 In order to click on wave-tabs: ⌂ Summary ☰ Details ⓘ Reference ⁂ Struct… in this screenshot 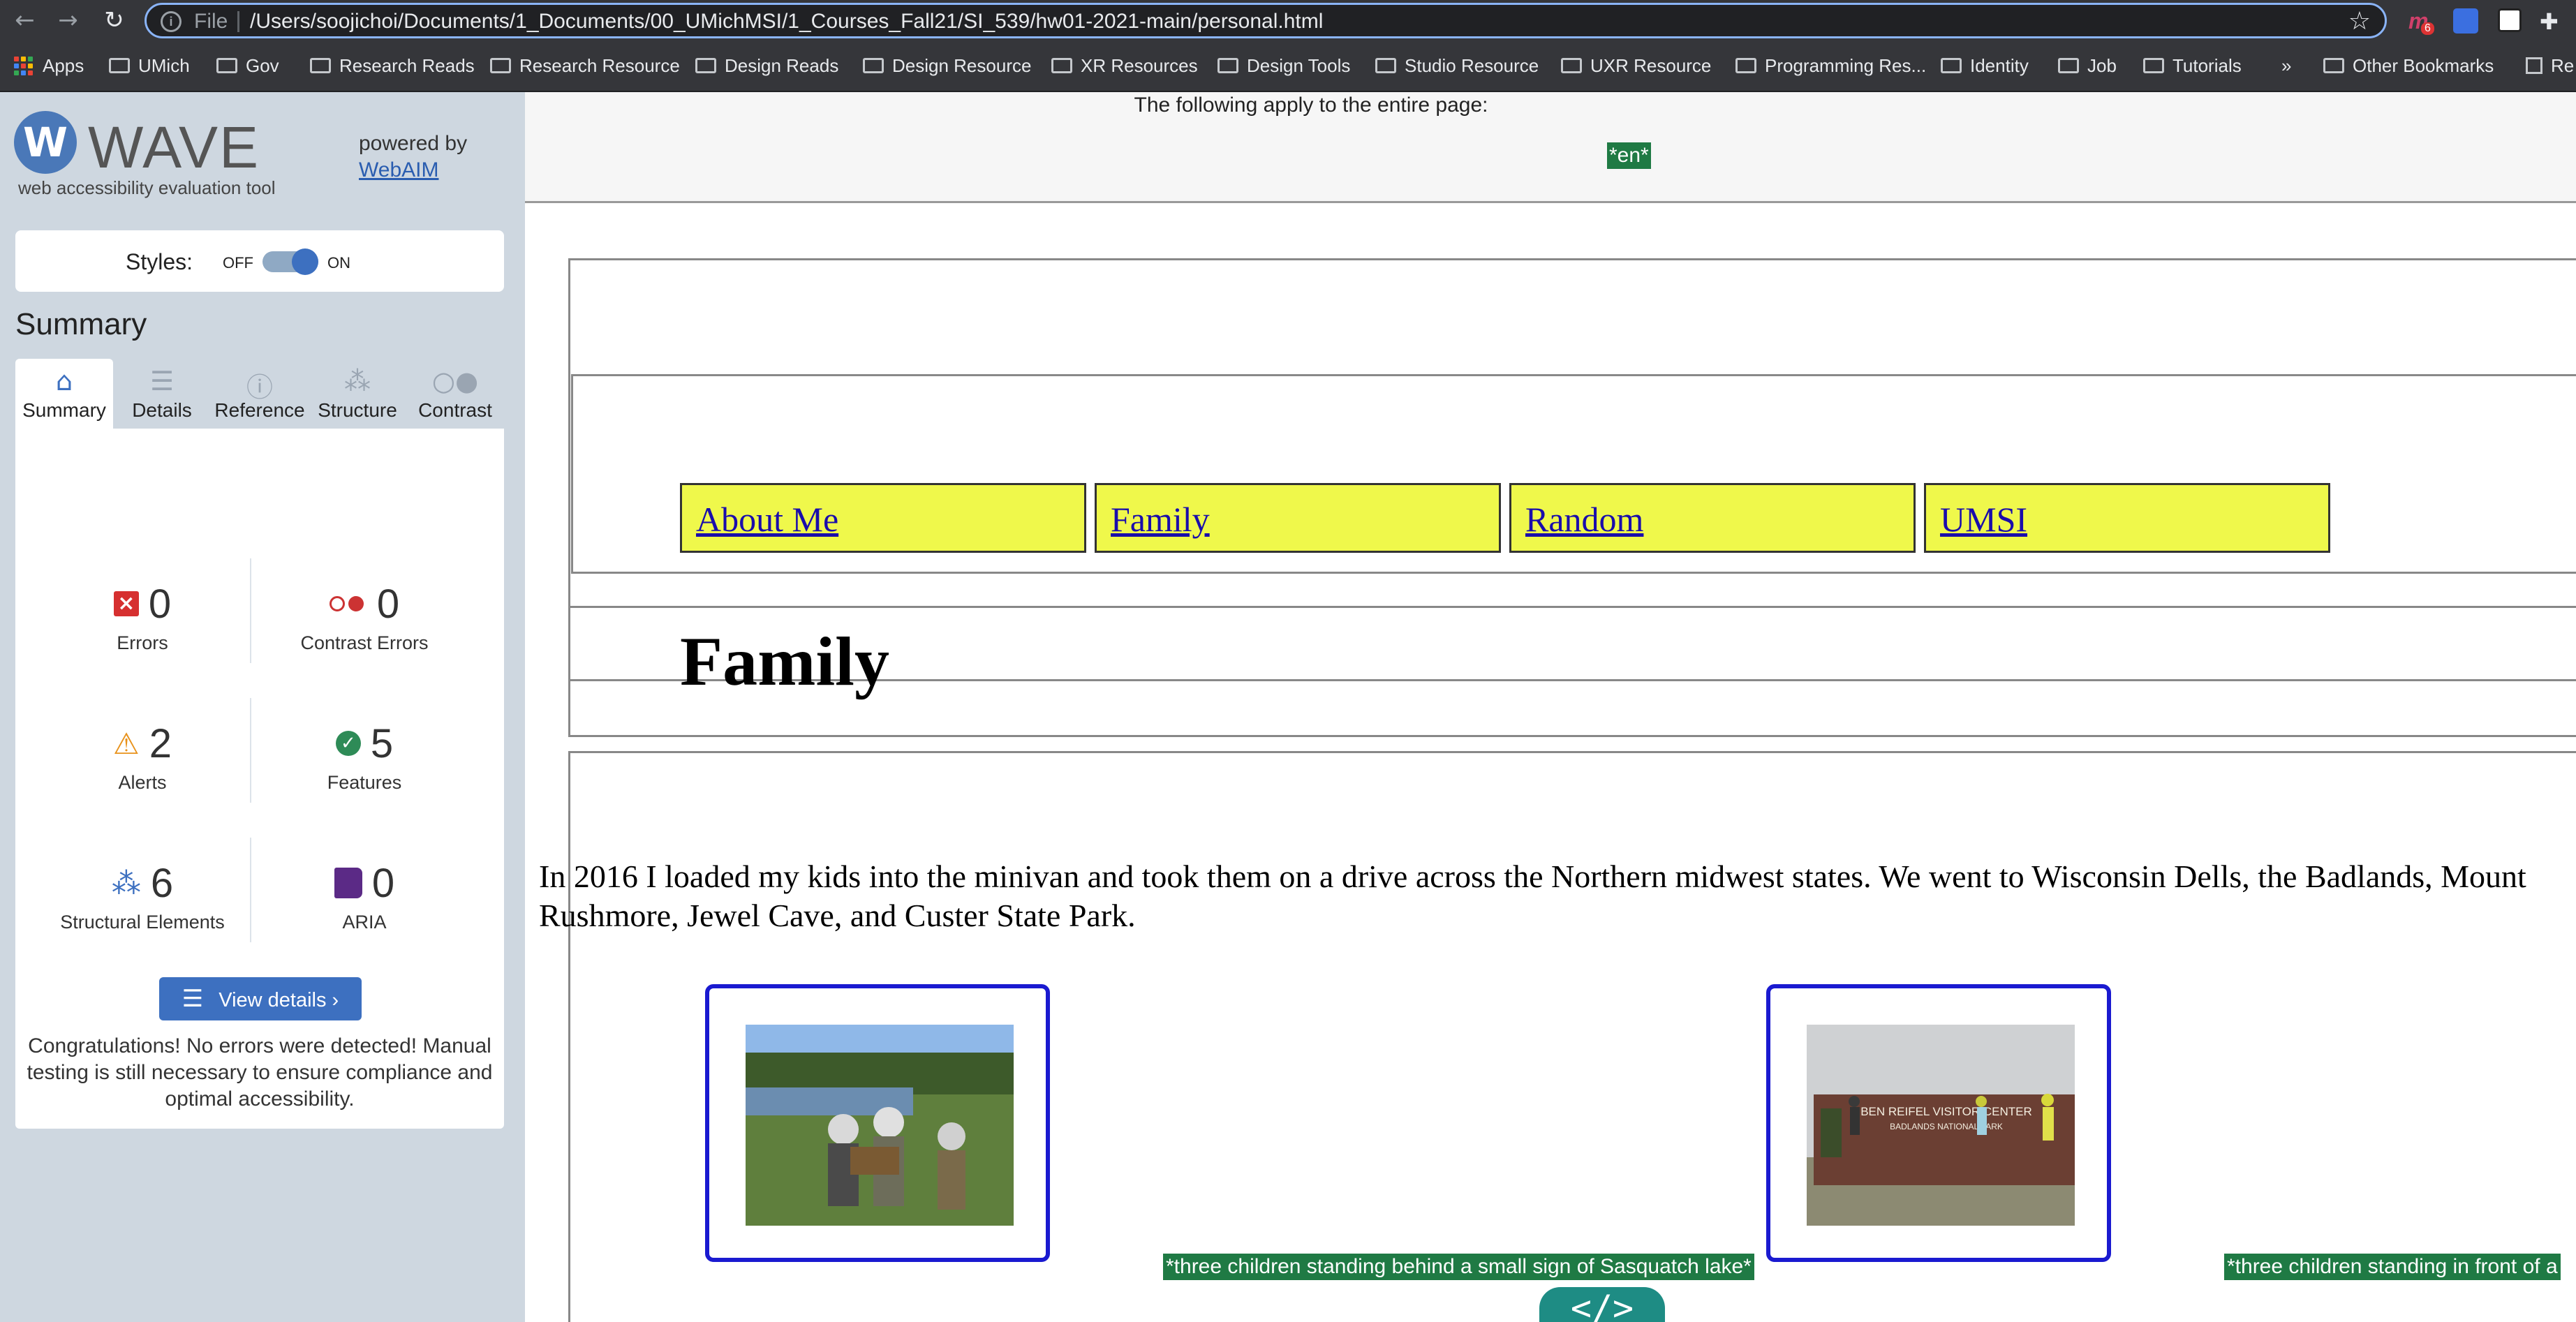, I will do `click(259, 394)`.